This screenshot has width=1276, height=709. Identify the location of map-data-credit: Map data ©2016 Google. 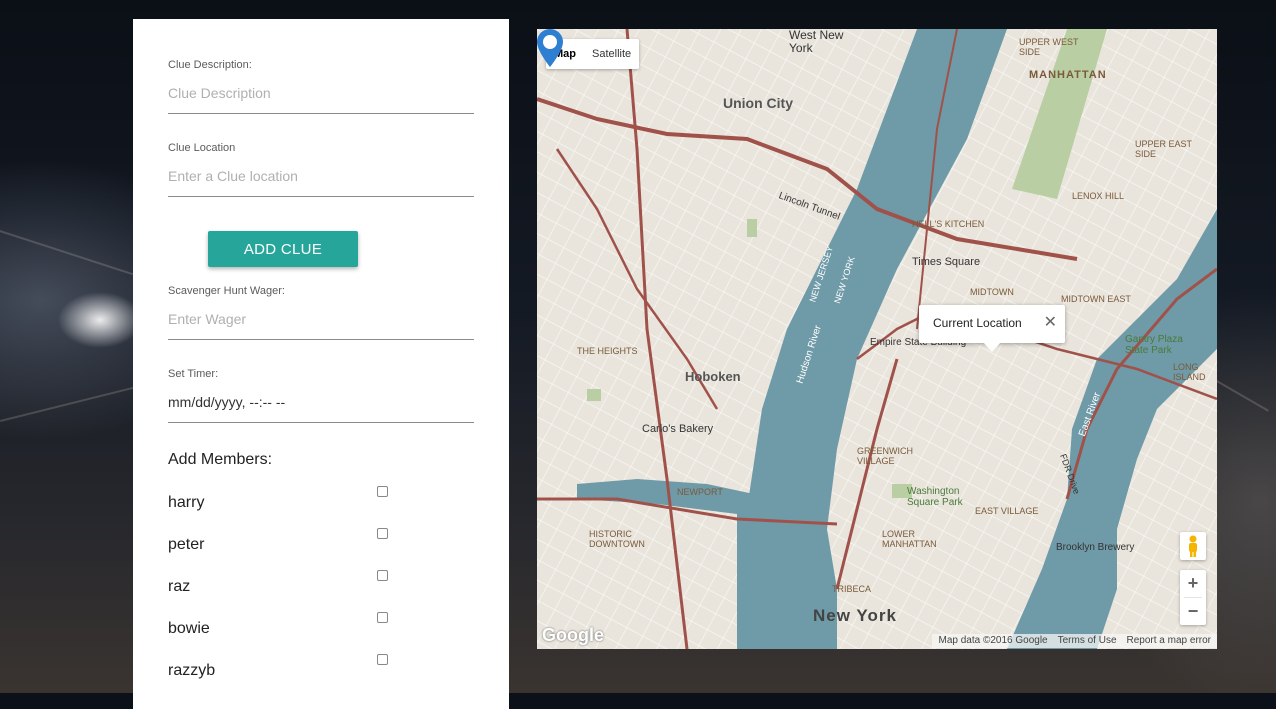
(993, 640).